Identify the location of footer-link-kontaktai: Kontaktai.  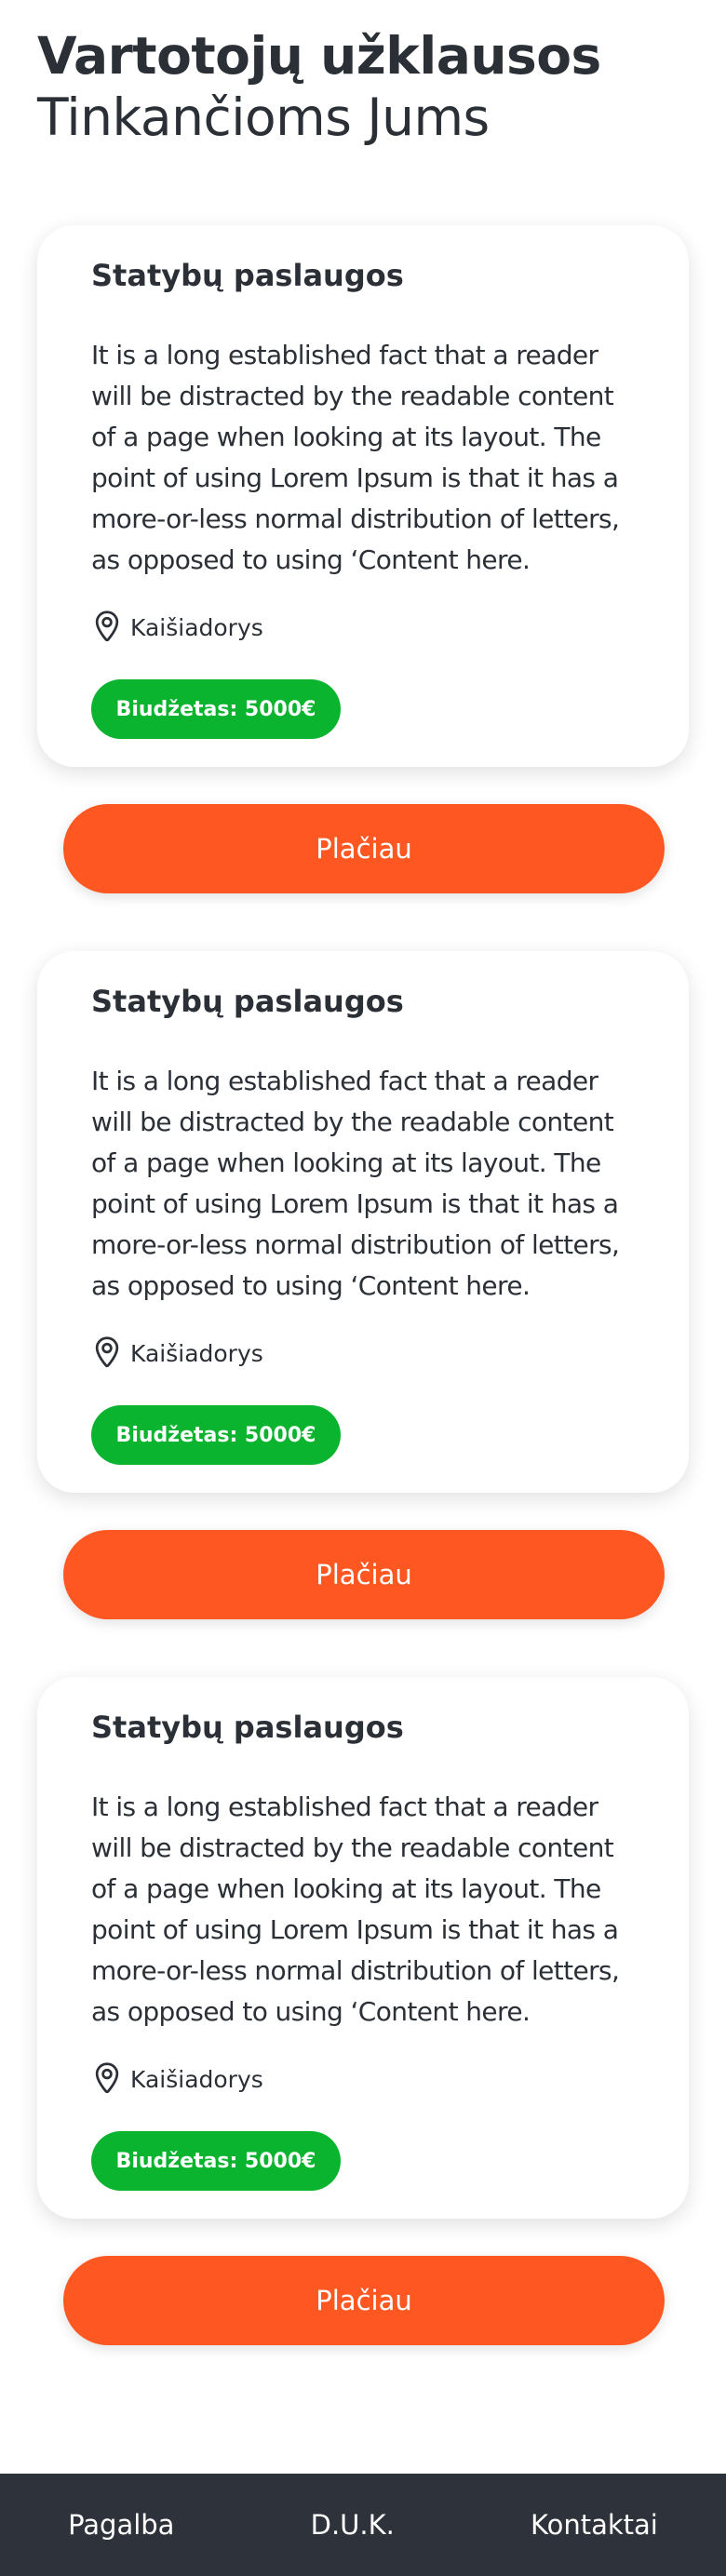
(594, 2525).